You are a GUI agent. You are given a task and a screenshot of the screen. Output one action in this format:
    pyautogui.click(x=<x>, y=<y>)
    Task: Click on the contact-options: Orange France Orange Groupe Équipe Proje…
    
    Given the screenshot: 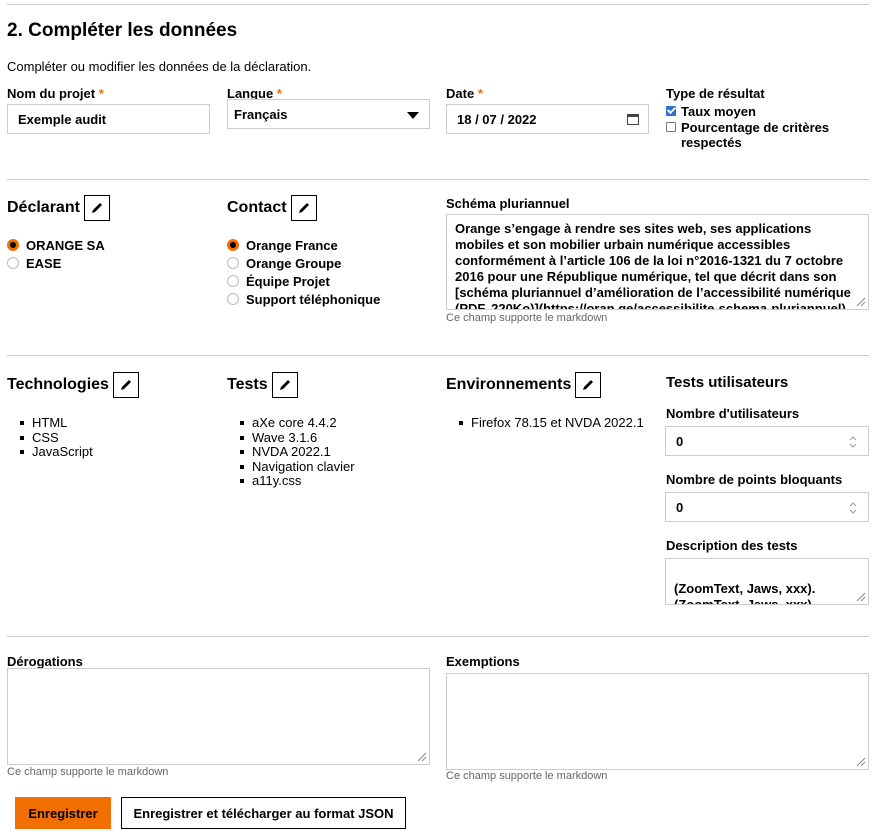 What is the action you would take?
    pyautogui.click(x=303, y=272)
    